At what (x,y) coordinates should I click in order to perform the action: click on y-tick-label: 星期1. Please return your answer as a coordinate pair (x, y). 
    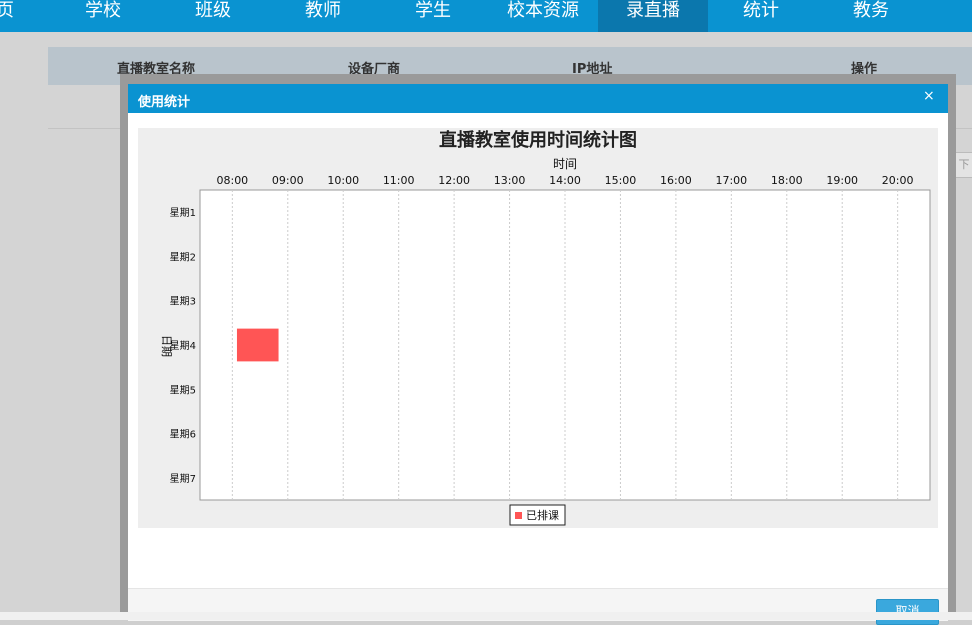
    Looking at the image, I should click on (183, 213).